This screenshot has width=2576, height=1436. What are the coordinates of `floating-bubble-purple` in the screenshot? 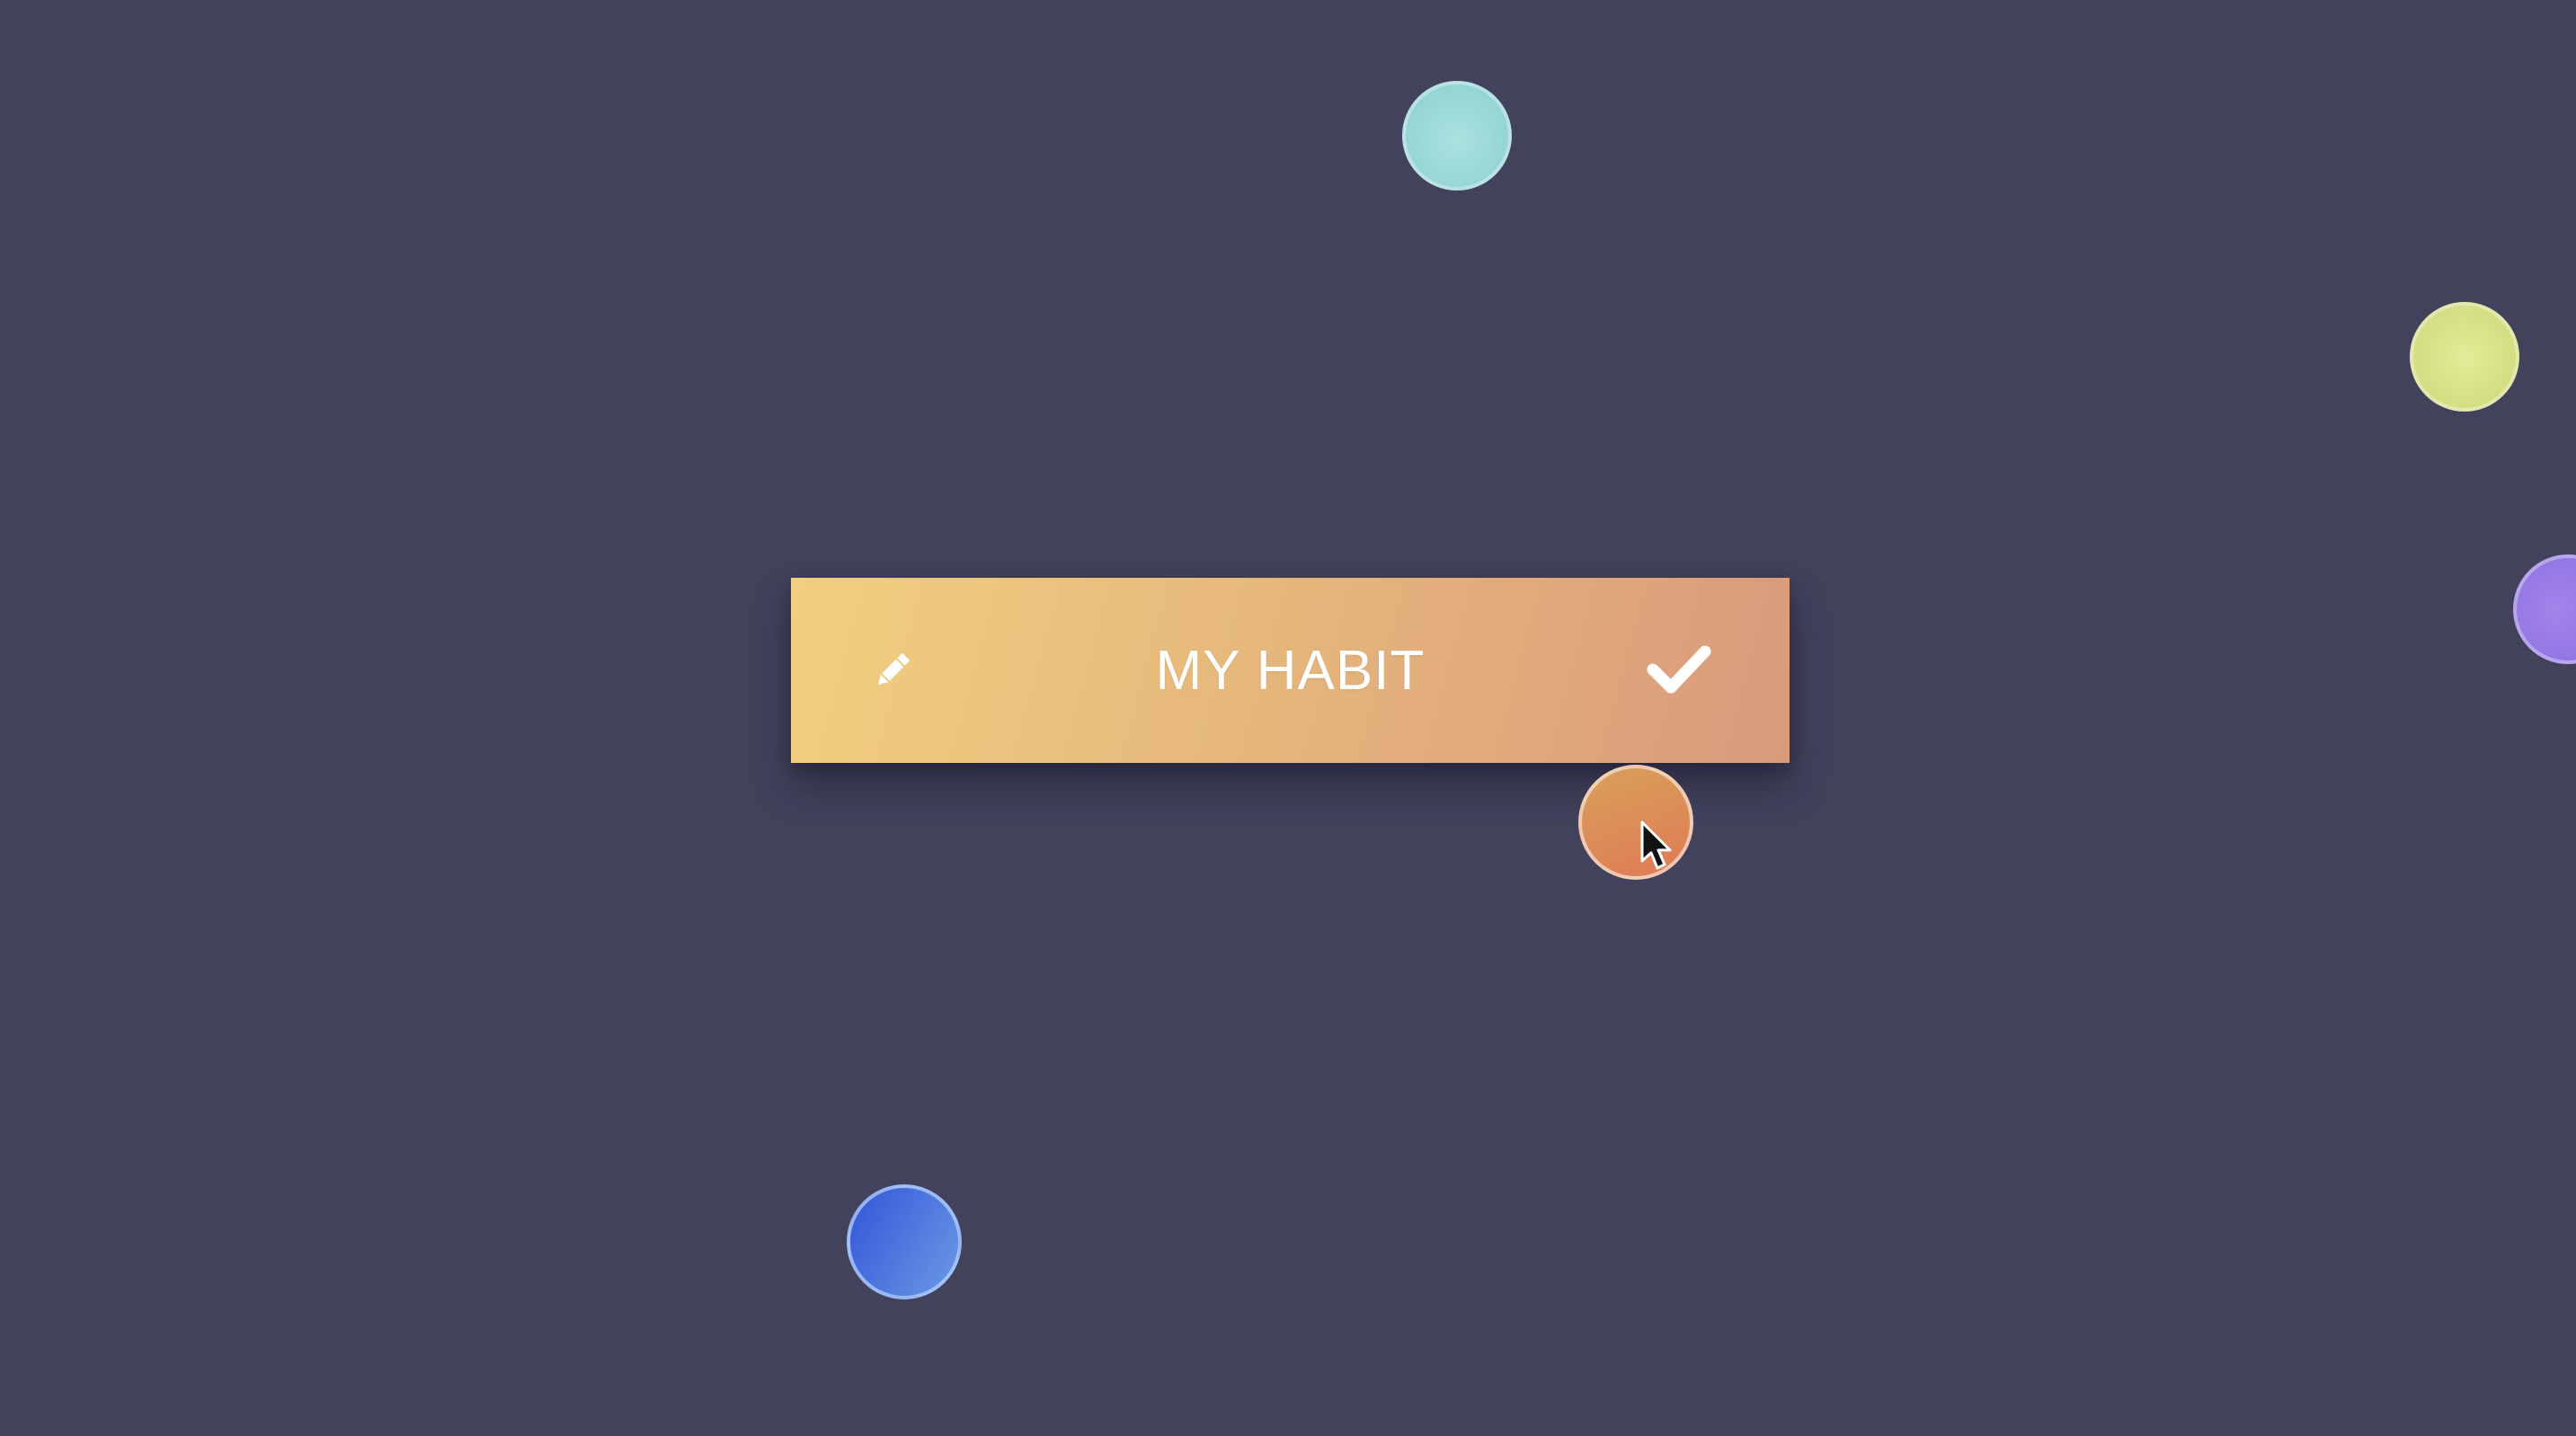 It's located at (2544, 609).